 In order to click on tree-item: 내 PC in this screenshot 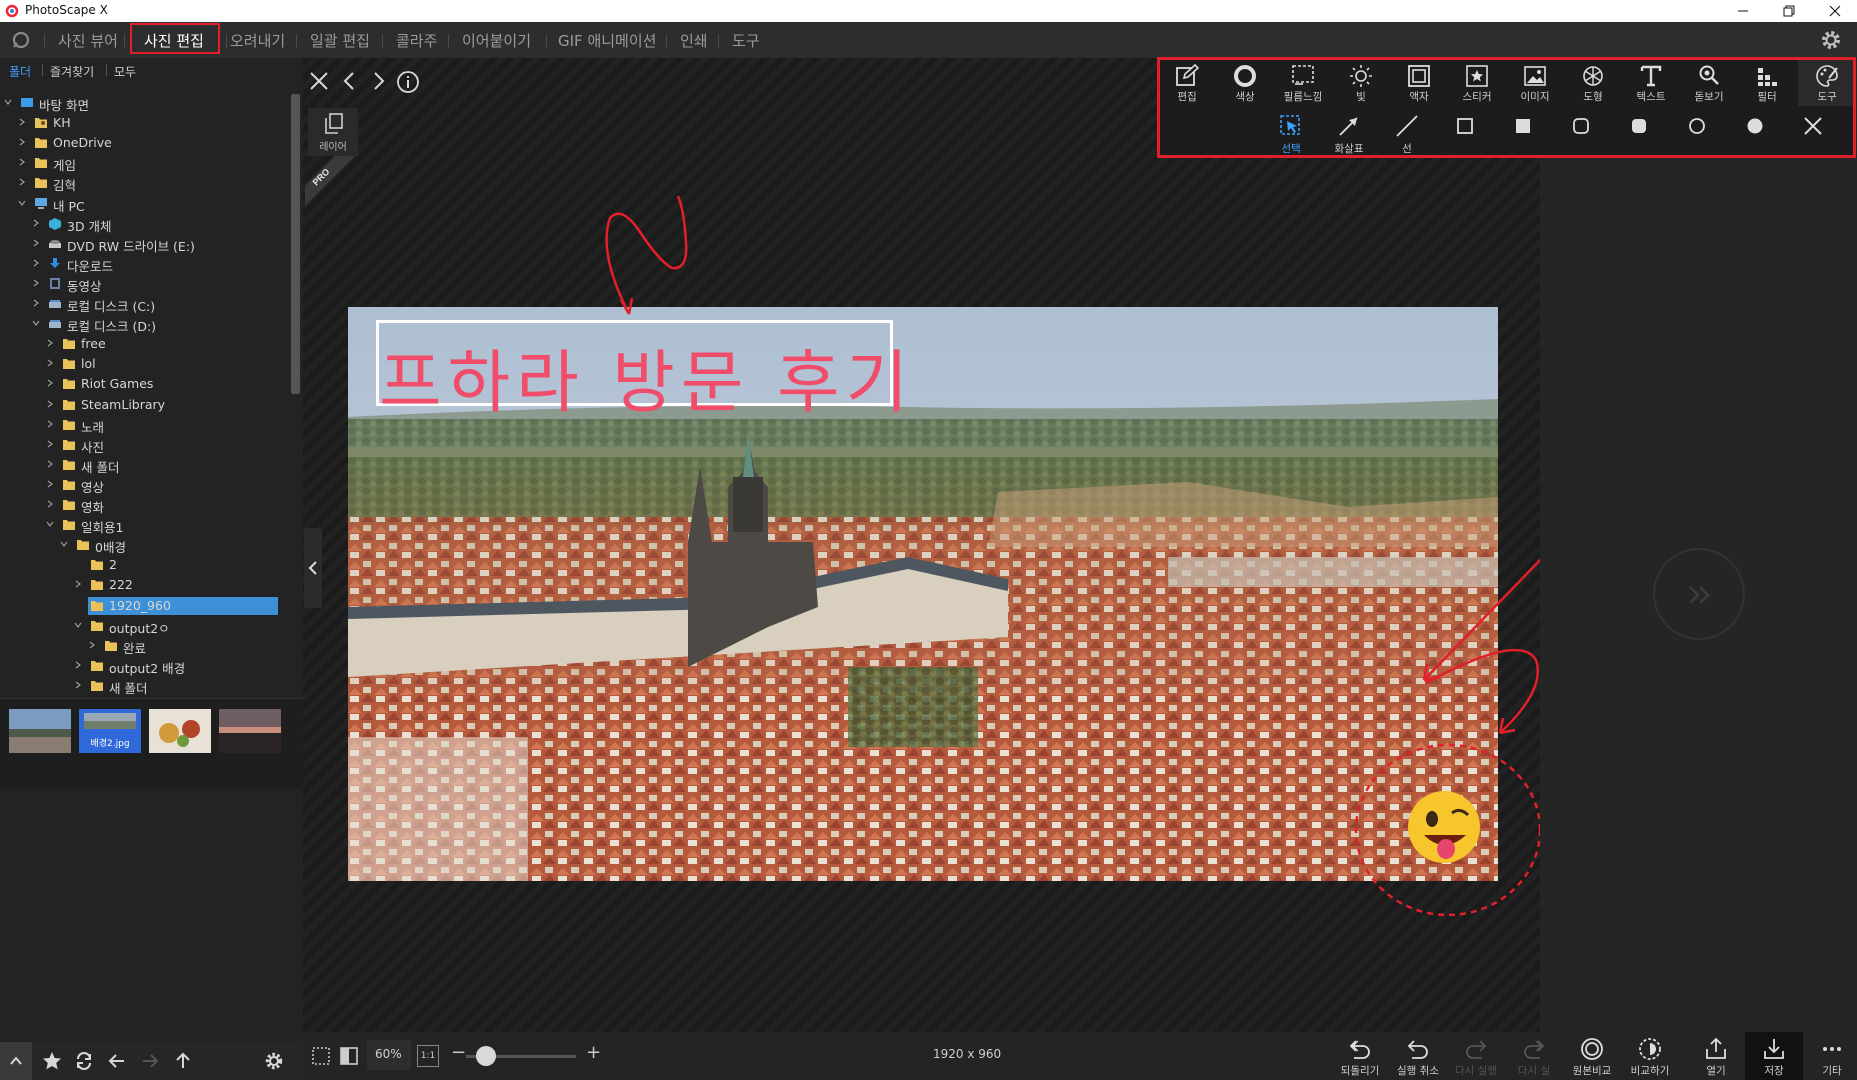, I will do `click(145, 204)`.